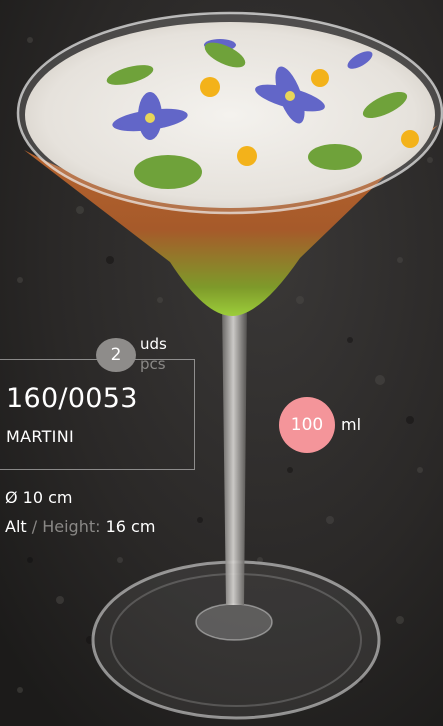  I want to click on product-height: Alt / Height: 16 cm, so click(80, 527).